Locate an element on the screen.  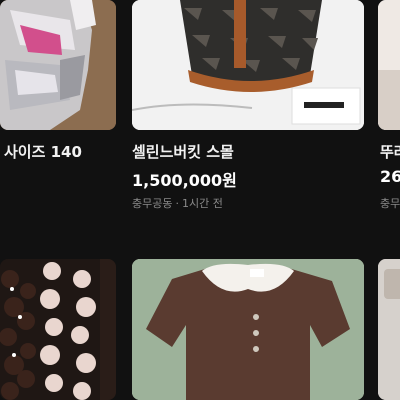
product-meta: 충무공동 · 1시간 전 is located at coordinates (177, 203).